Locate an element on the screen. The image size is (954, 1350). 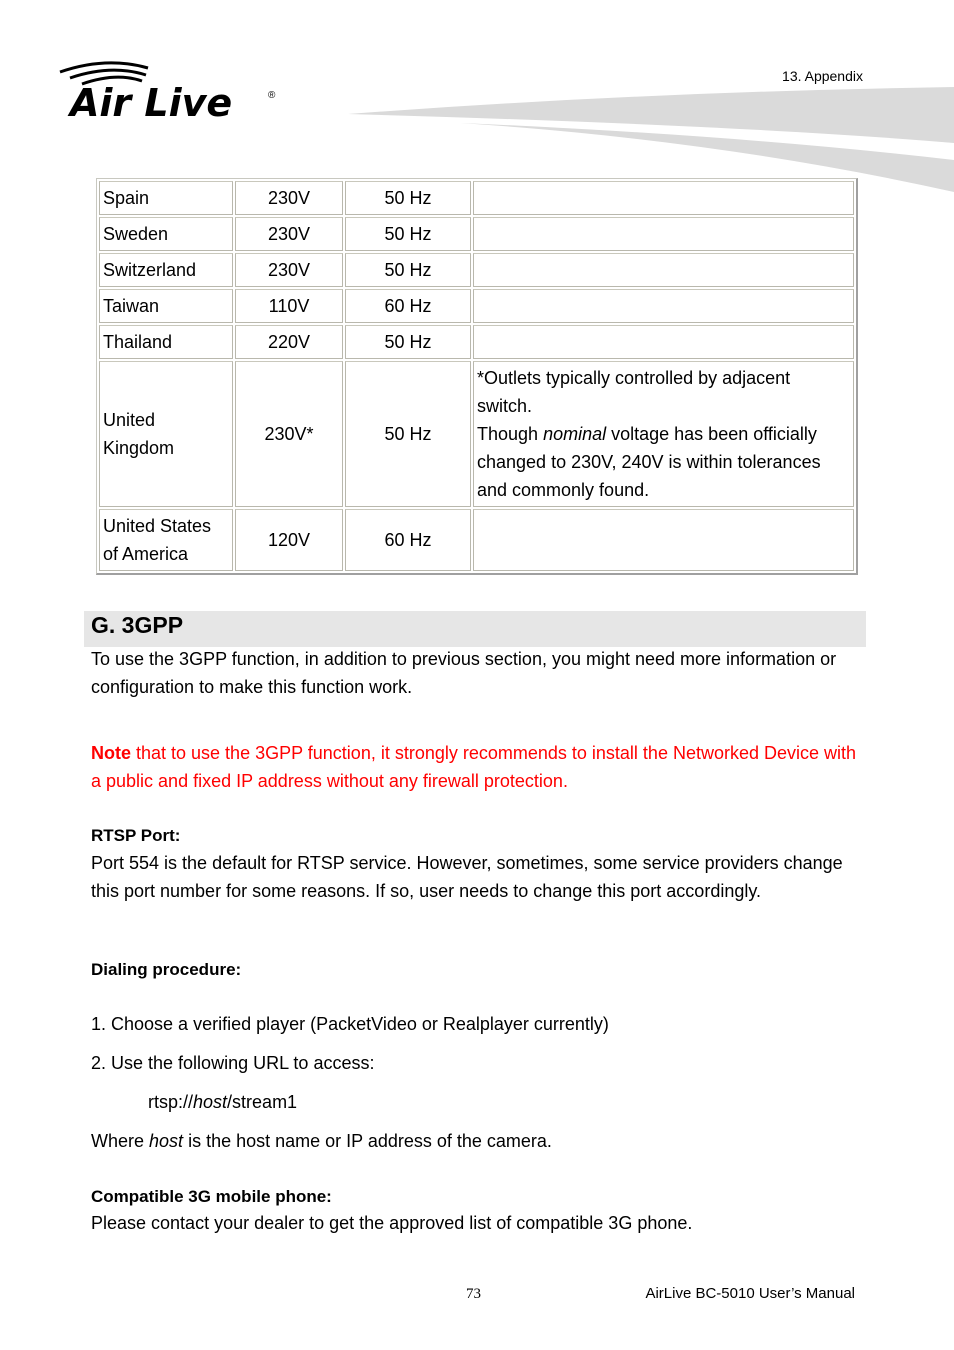
voltage-cell: 120V is located at coordinates (289, 540).